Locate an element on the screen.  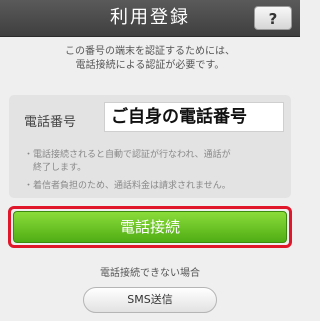
connect-highlight: 電話接続 is located at coordinates (150, 227).